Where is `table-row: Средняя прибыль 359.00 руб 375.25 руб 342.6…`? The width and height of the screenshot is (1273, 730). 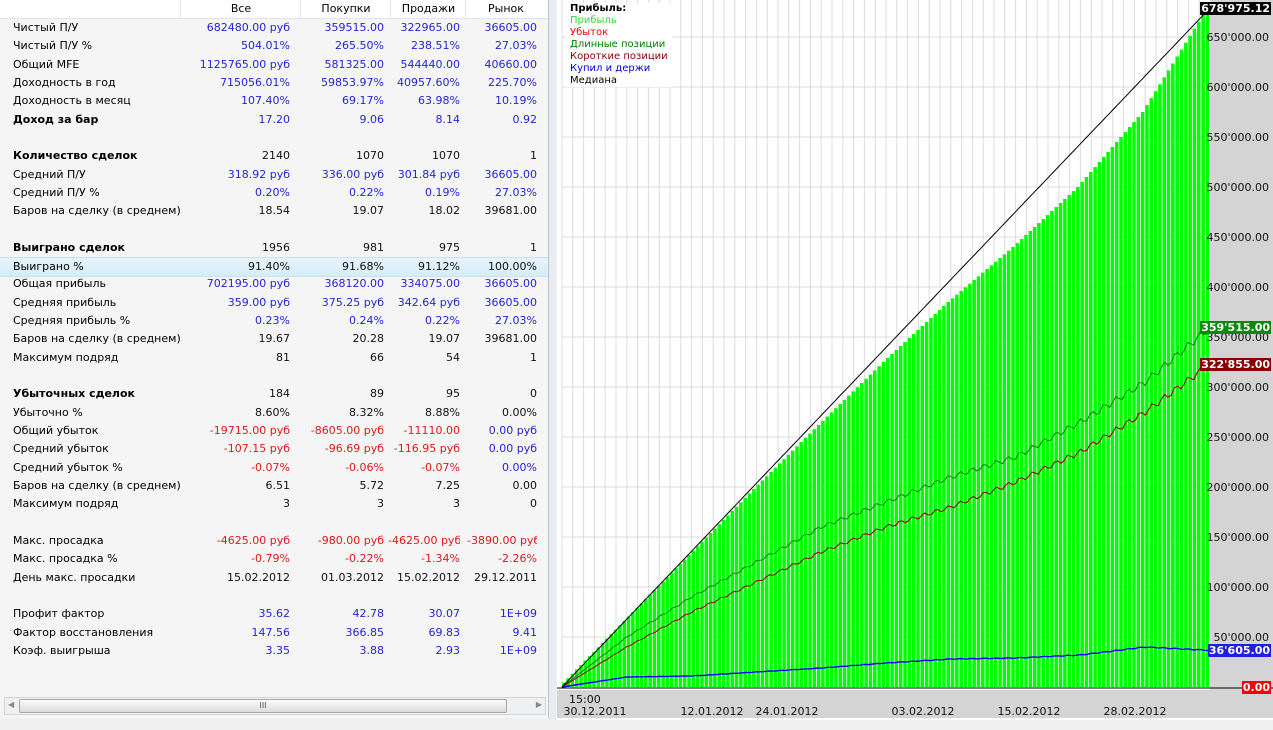
table-row: Средняя прибыль 359.00 руб 375.25 руб 342.6… is located at coordinates (274, 303).